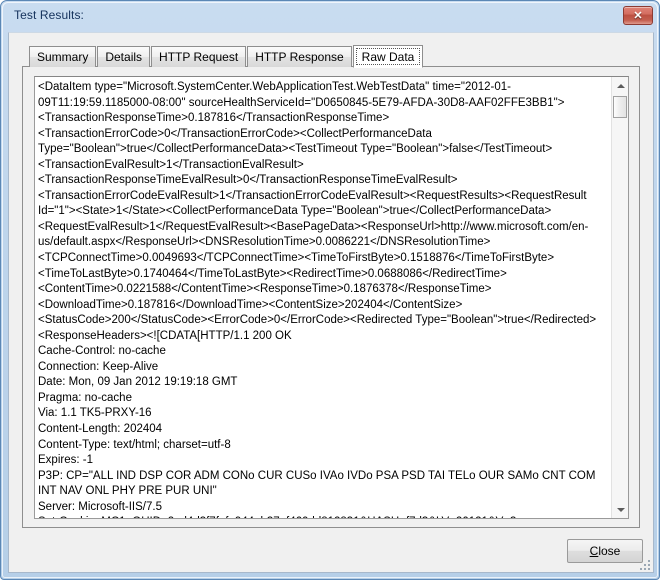 This screenshot has width=660, height=580. I want to click on tab-label: HTTP Response, so click(299, 57).